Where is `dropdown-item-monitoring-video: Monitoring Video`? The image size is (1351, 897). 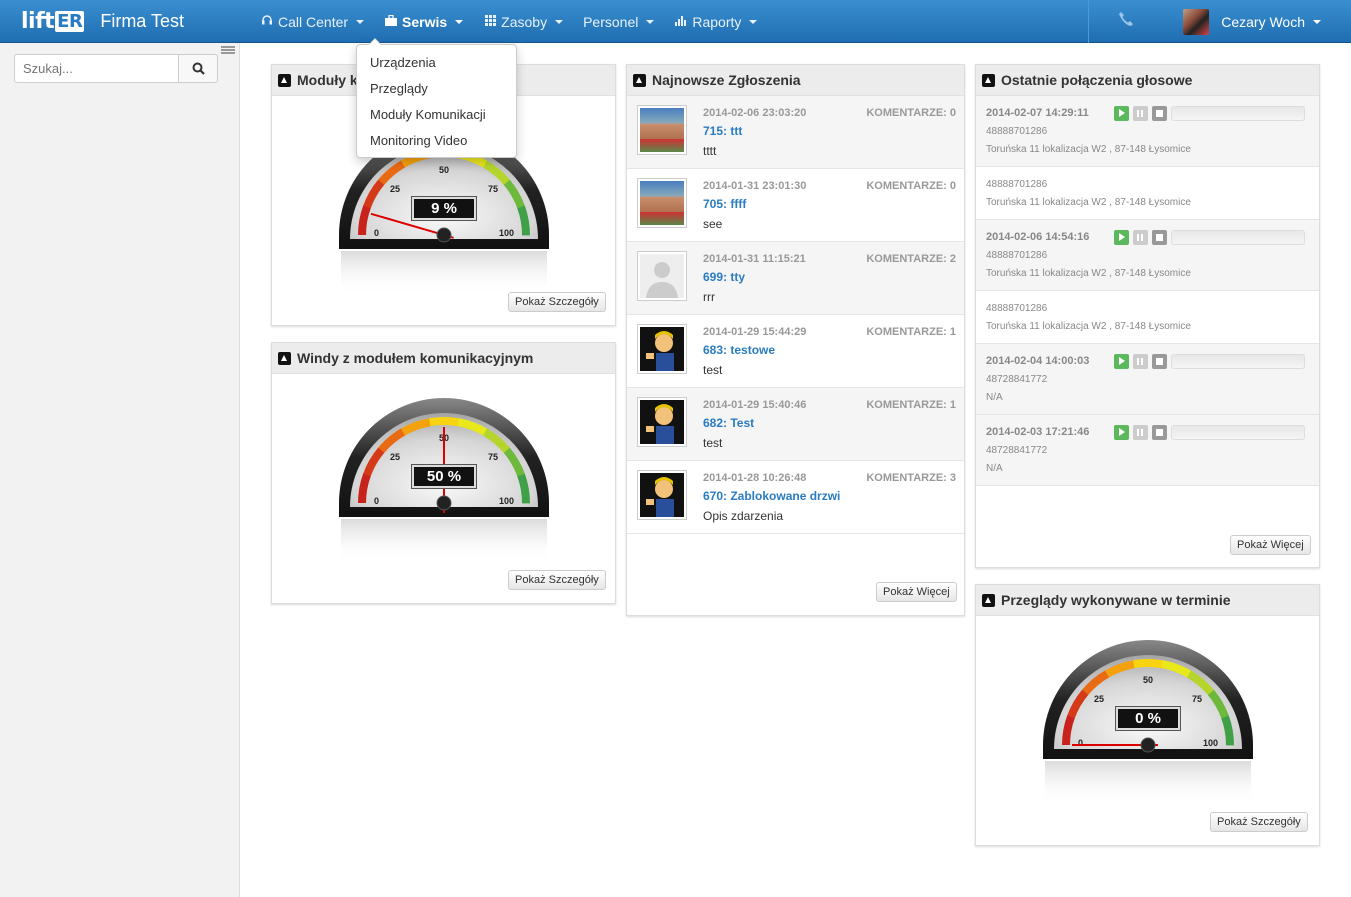 dropdown-item-monitoring-video: Monitoring Video is located at coordinates (436, 142).